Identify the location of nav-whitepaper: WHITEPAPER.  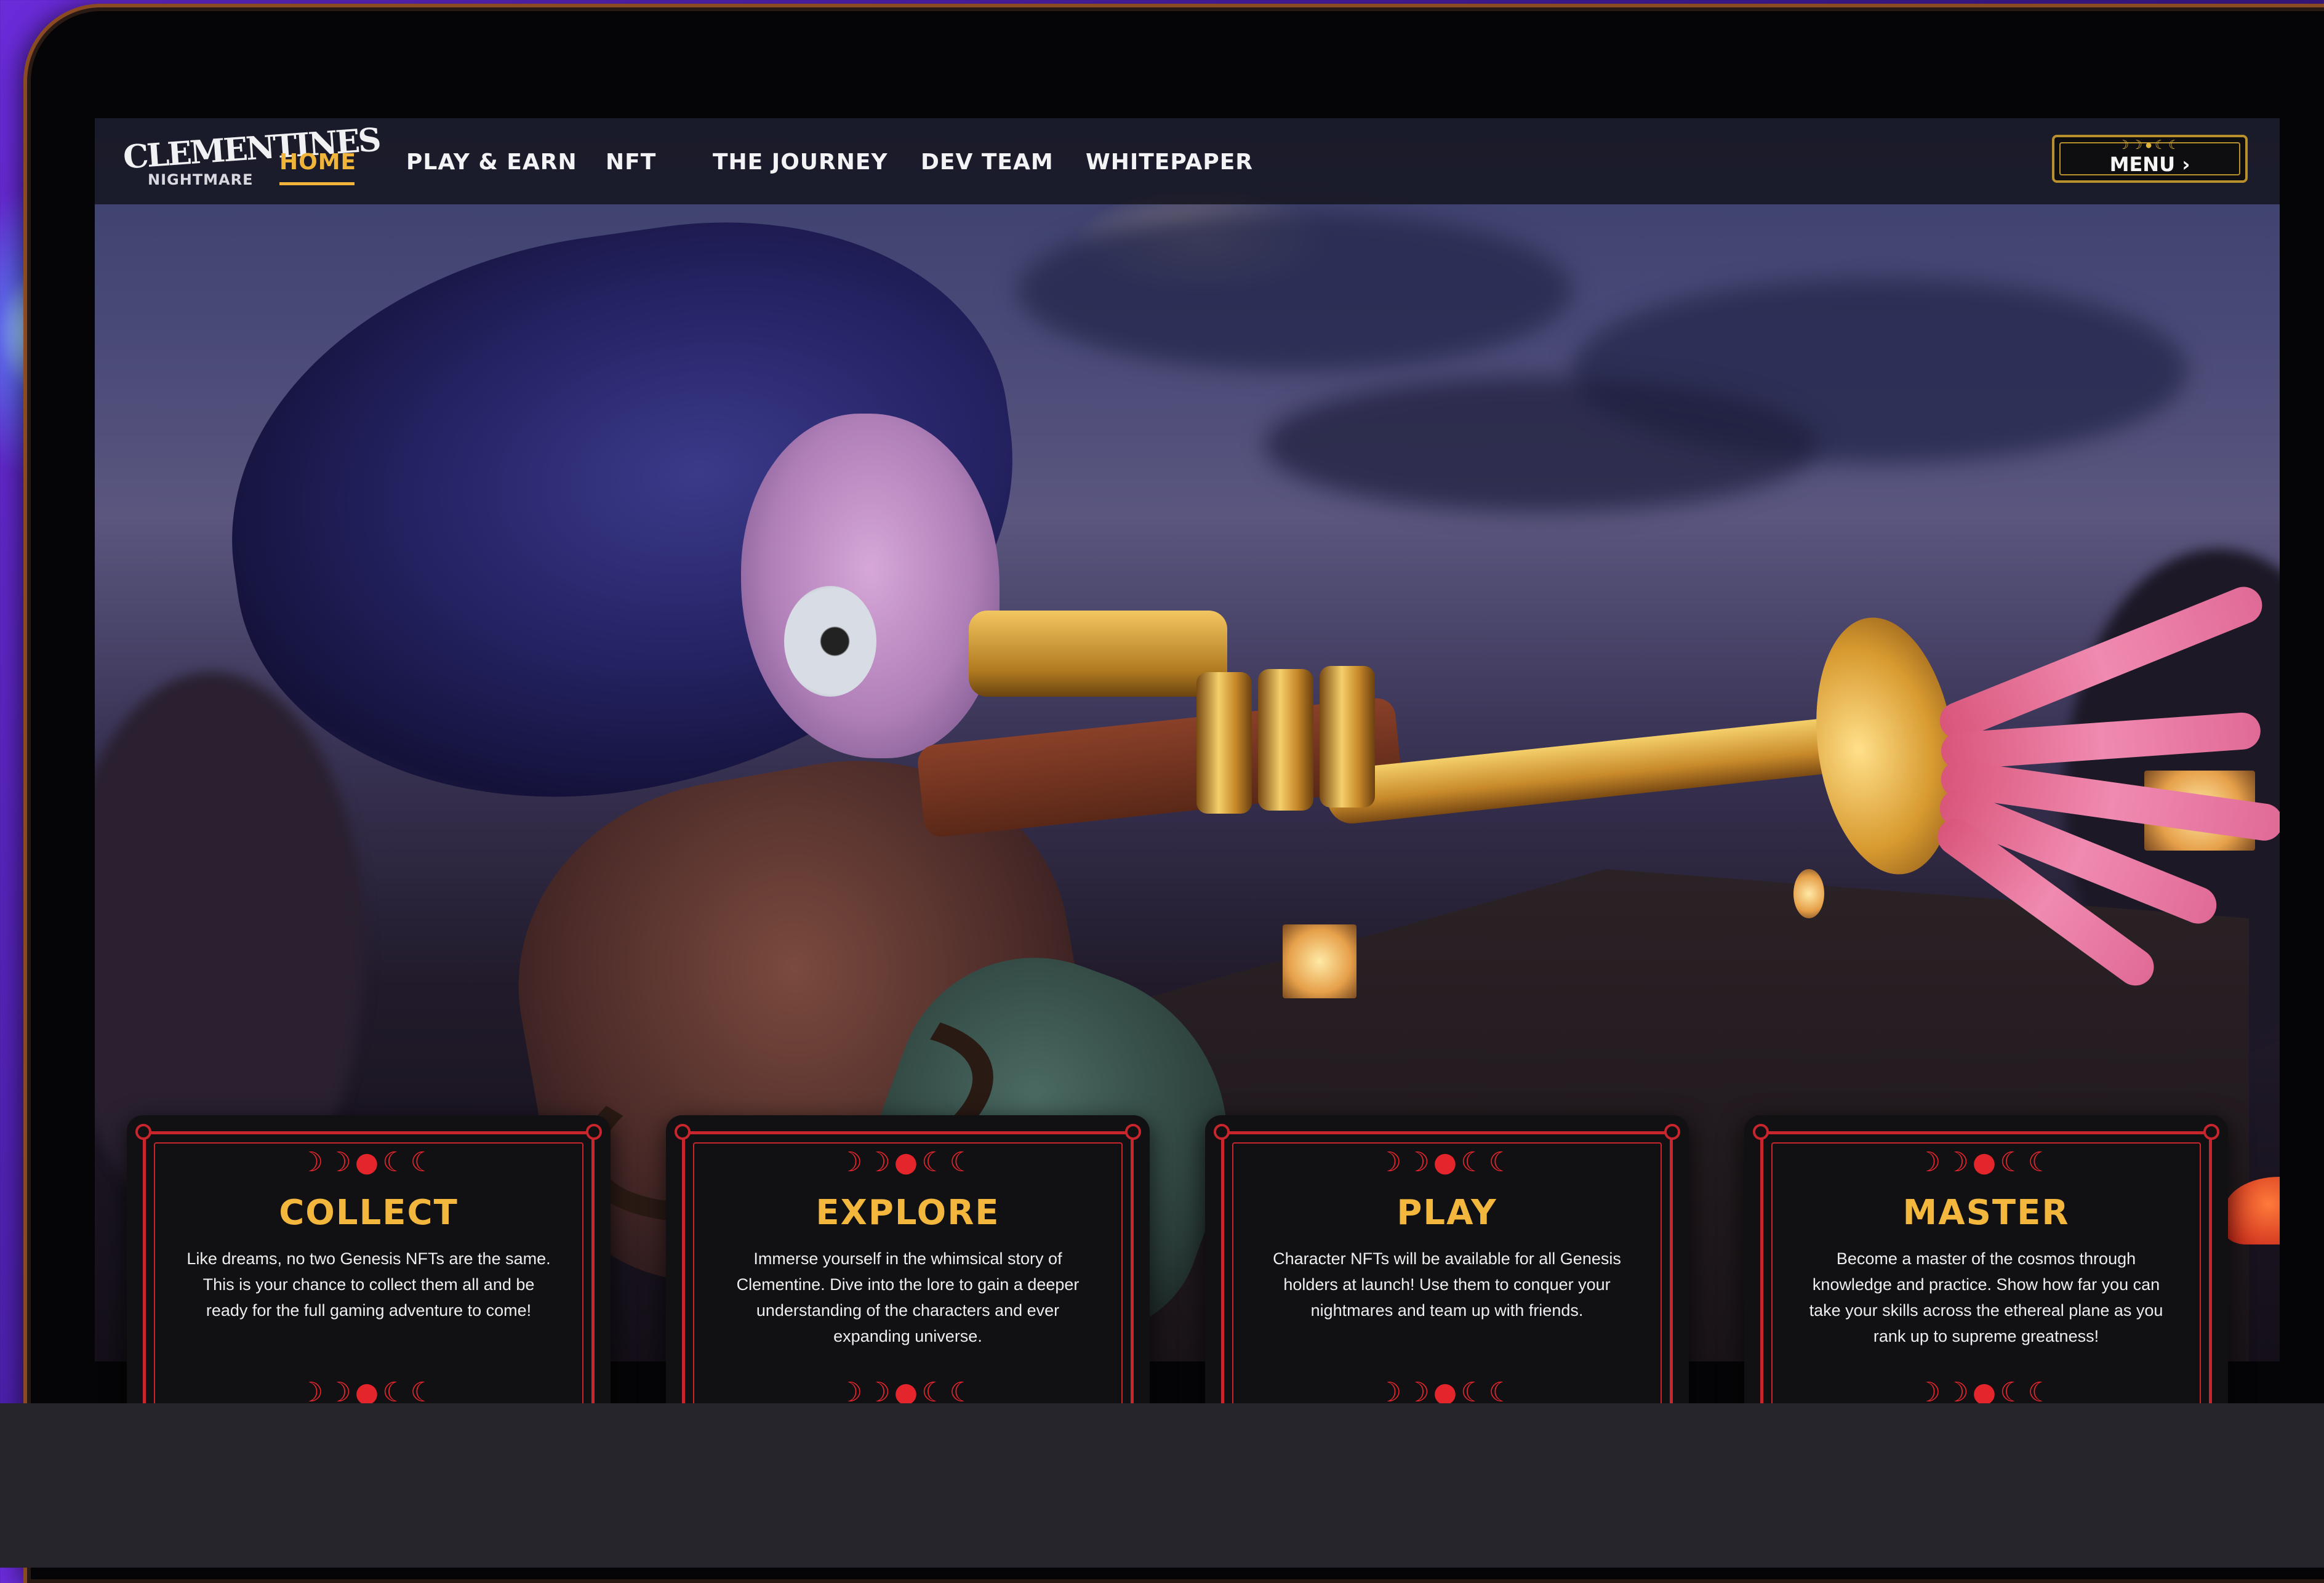
(1169, 163).